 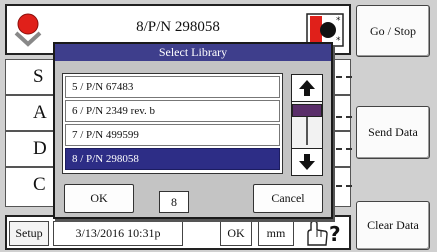 What do you see at coordinates (393, 31) in the screenshot?
I see `go-stop-button: Go / Stop` at bounding box center [393, 31].